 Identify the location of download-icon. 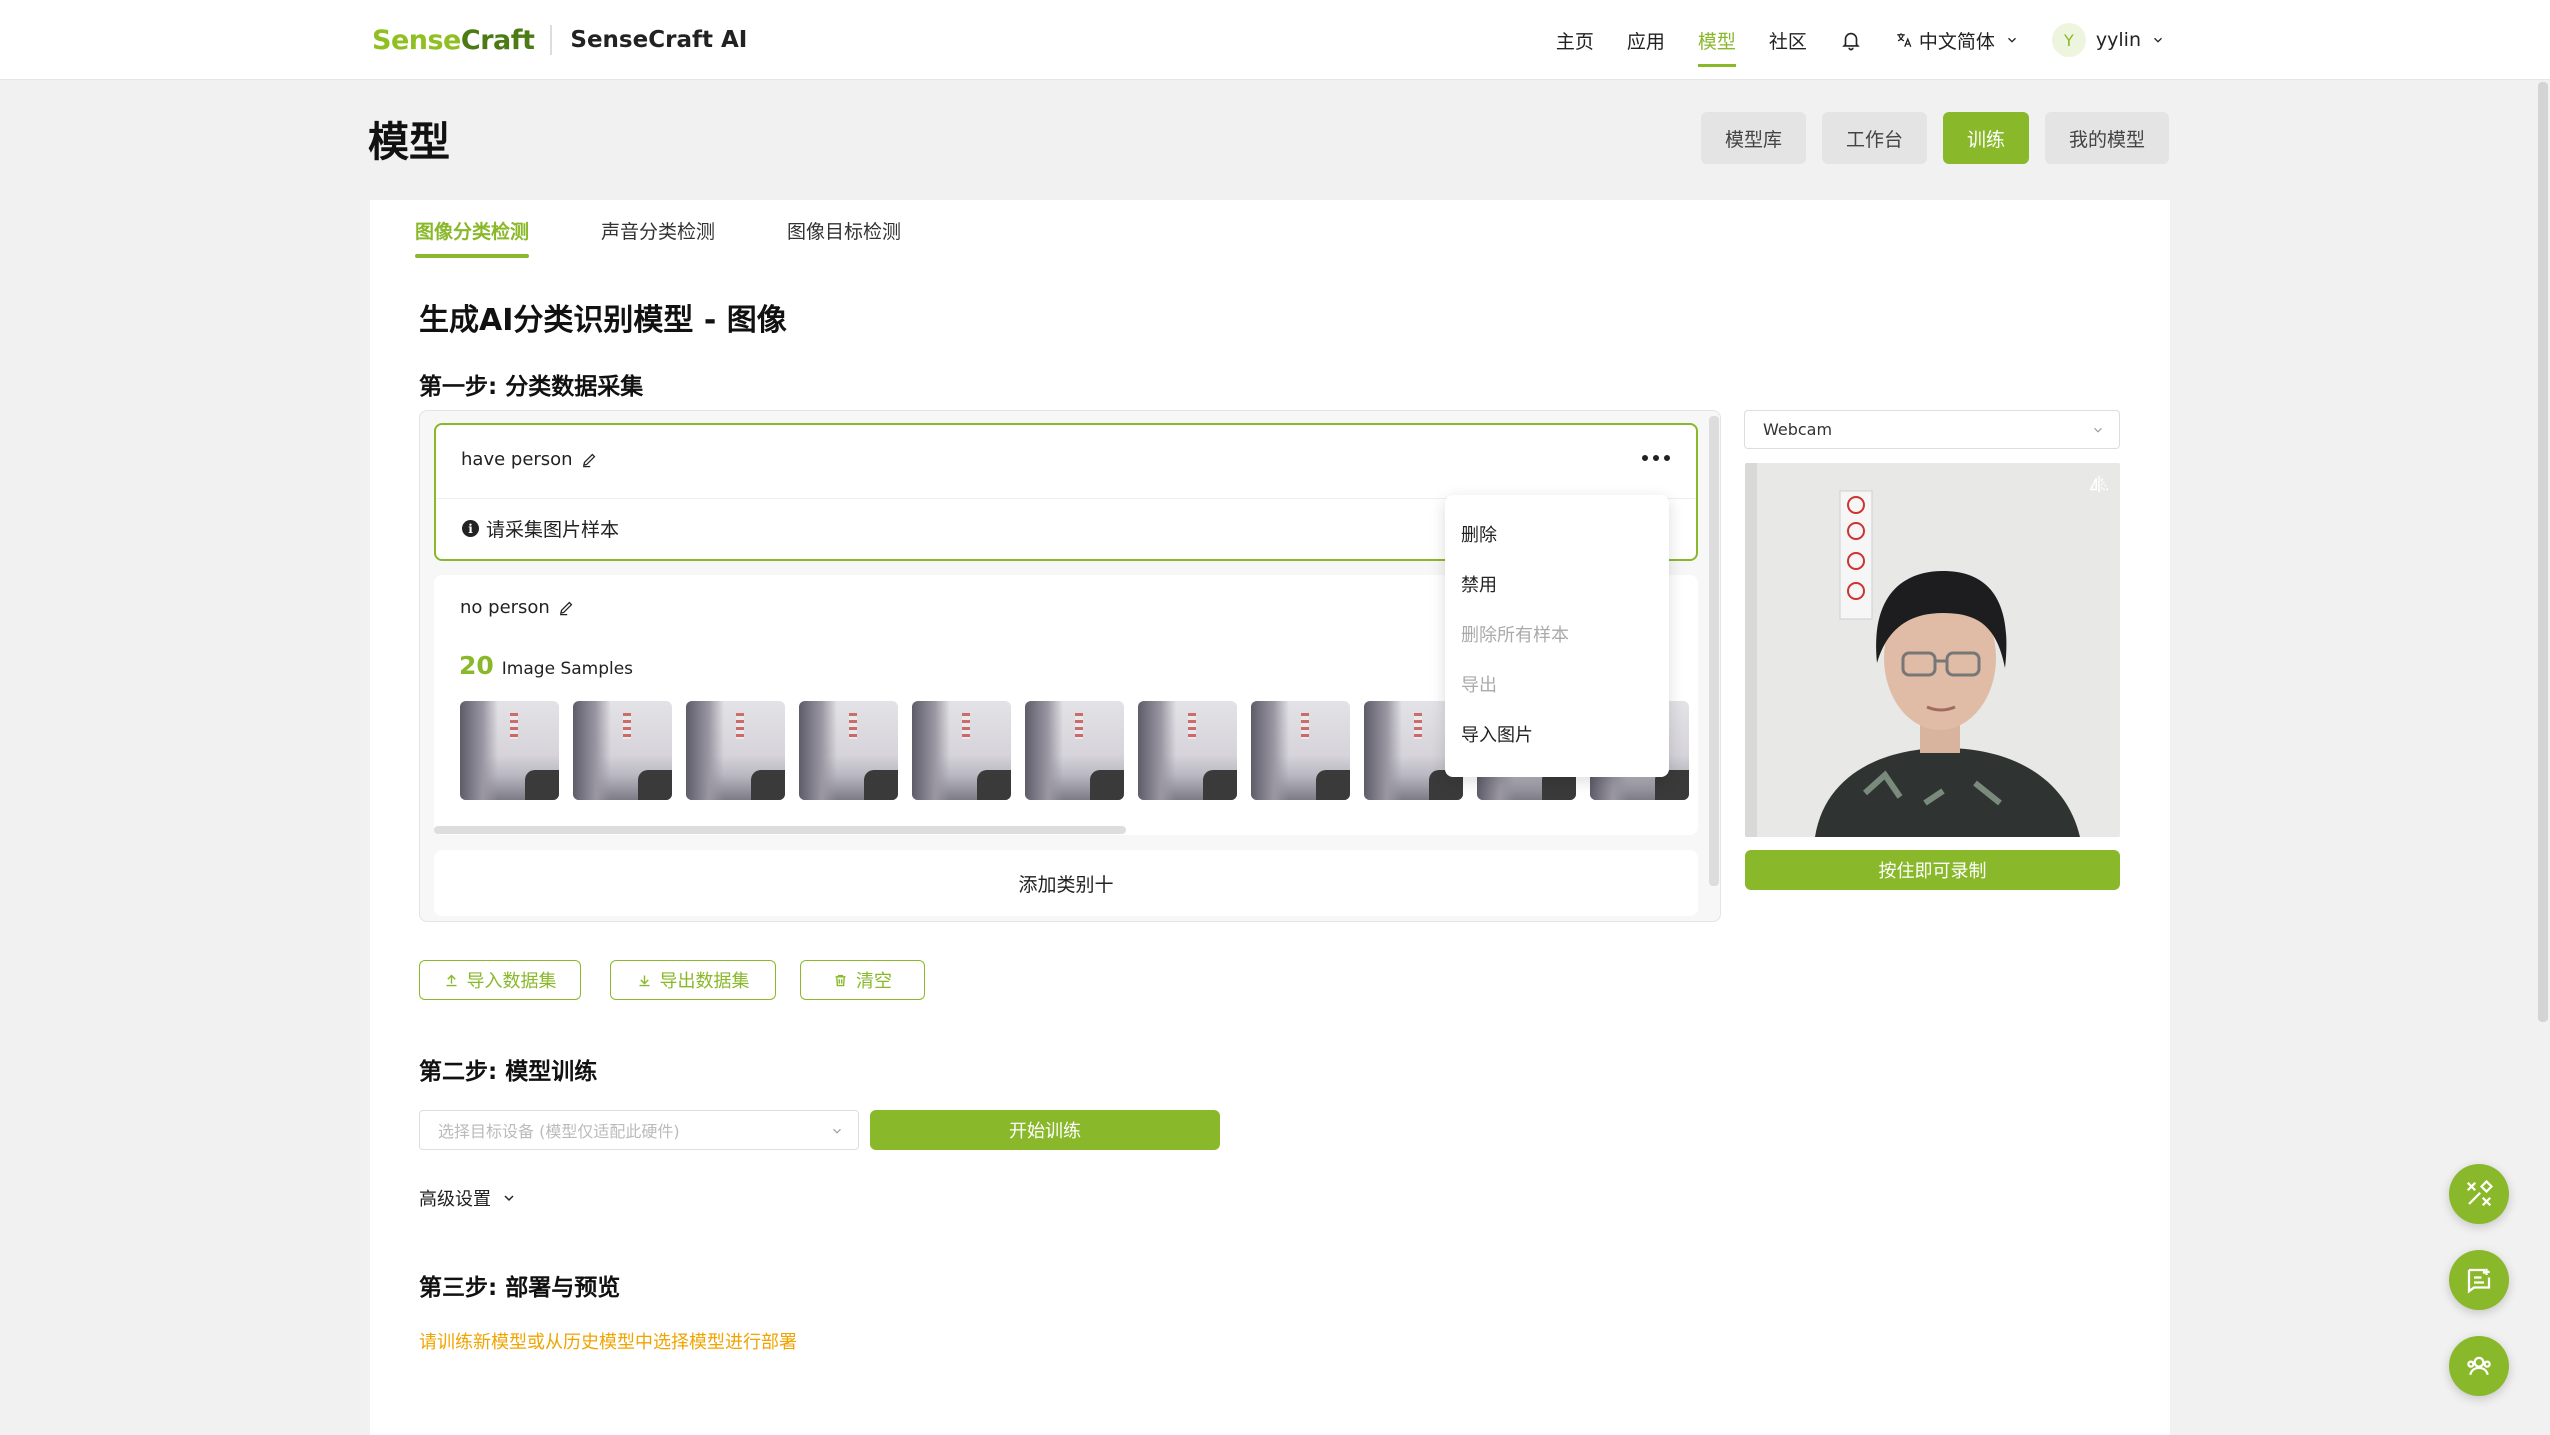
(644, 980).